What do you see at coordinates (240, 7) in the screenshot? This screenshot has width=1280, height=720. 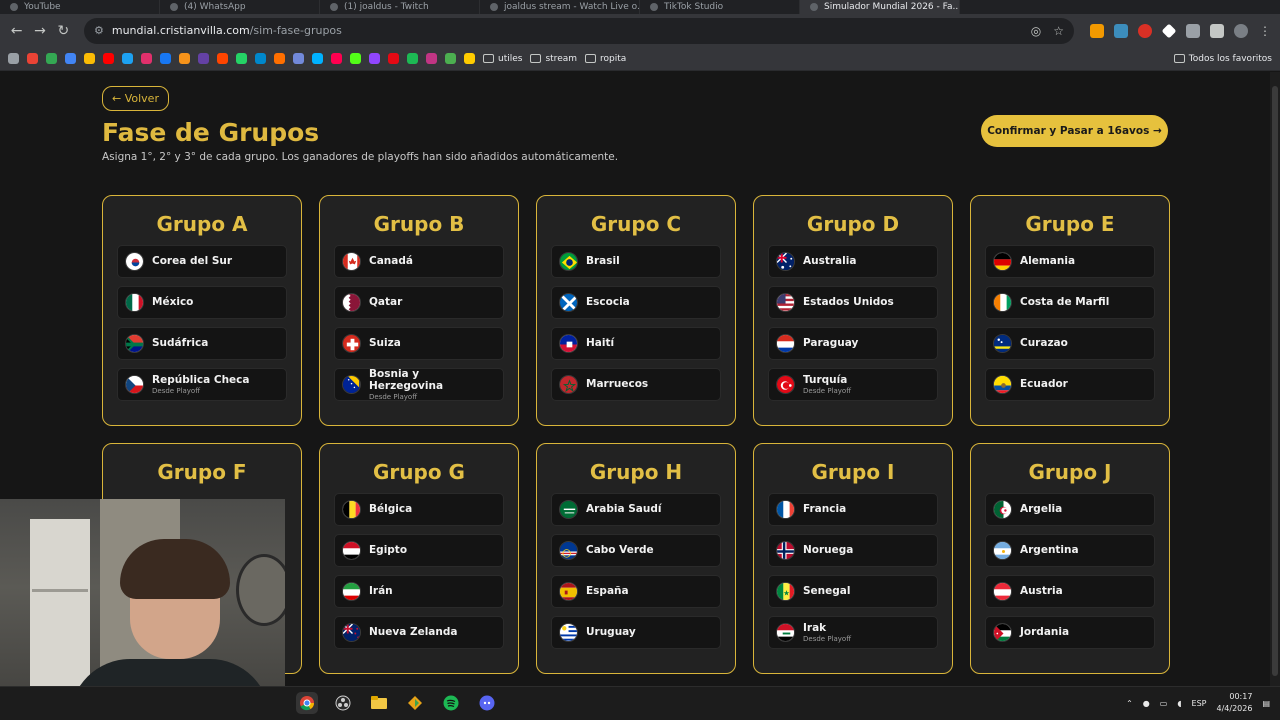 I see `browser-tab: (4) WhatsApp` at bounding box center [240, 7].